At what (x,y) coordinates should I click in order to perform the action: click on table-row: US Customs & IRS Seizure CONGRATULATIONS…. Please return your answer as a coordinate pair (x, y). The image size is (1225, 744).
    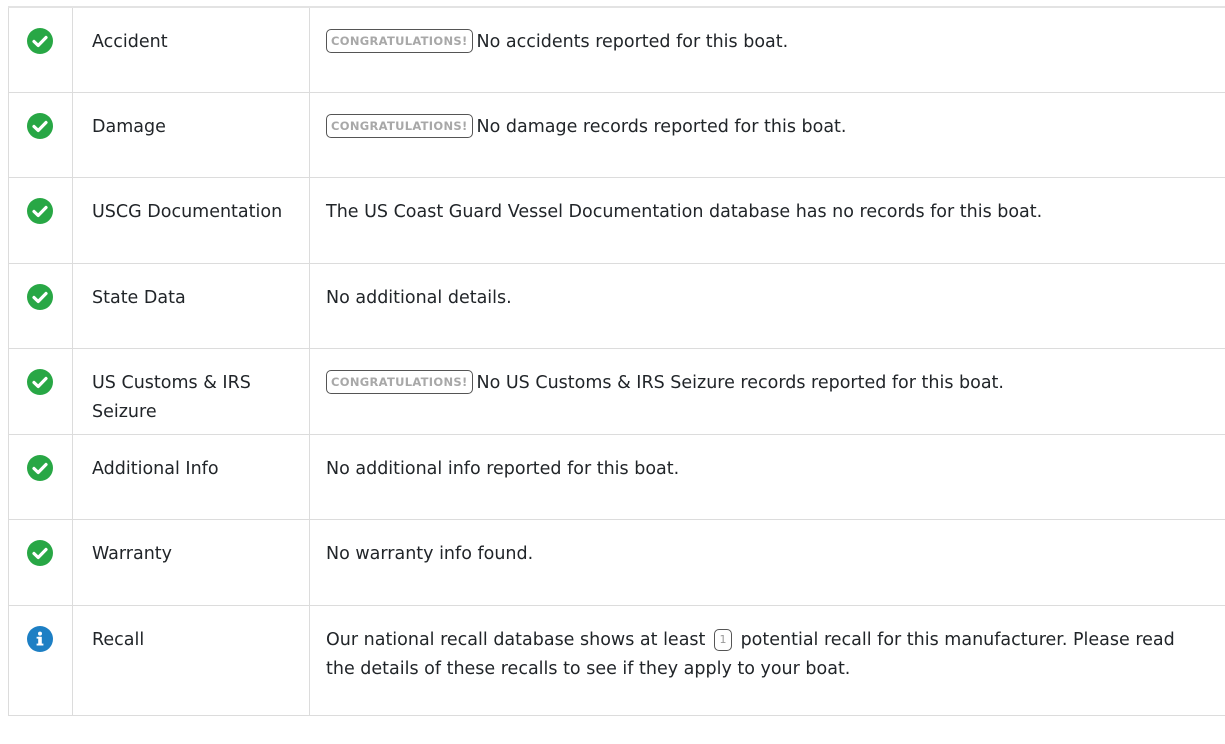
    Looking at the image, I should click on (616, 391).